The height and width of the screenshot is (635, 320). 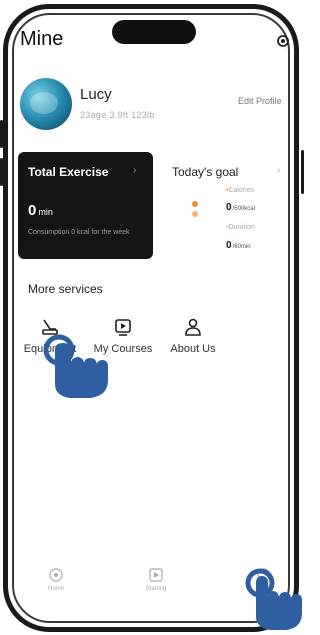 I want to click on gear-icon, so click(x=283, y=41).